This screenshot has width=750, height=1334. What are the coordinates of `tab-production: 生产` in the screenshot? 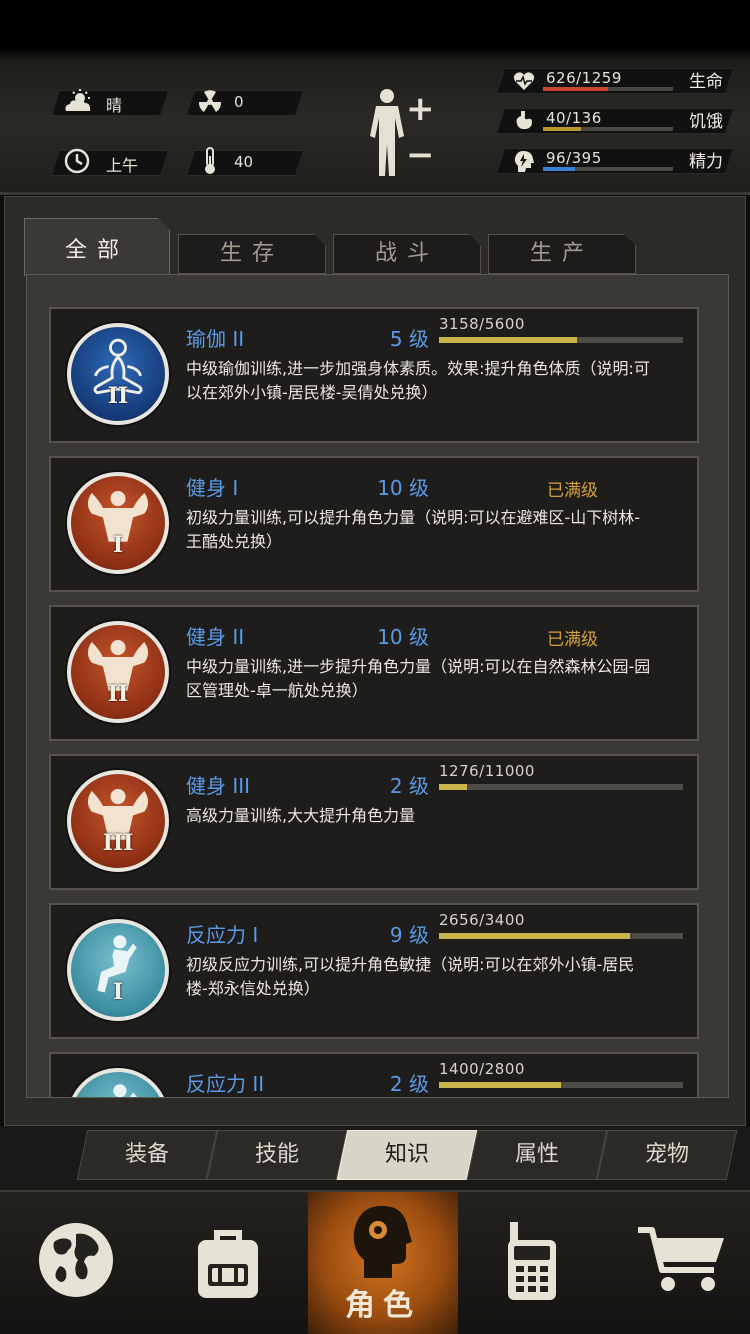 It's located at (562, 254).